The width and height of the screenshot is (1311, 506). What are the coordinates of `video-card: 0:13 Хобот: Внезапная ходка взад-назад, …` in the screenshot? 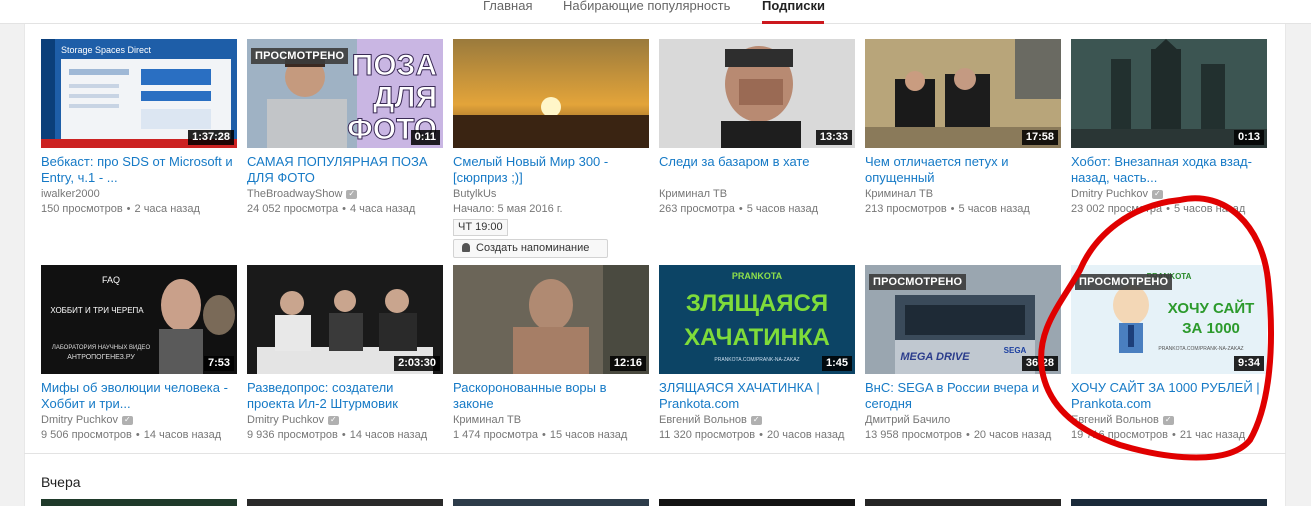 It's located at (1169, 127).